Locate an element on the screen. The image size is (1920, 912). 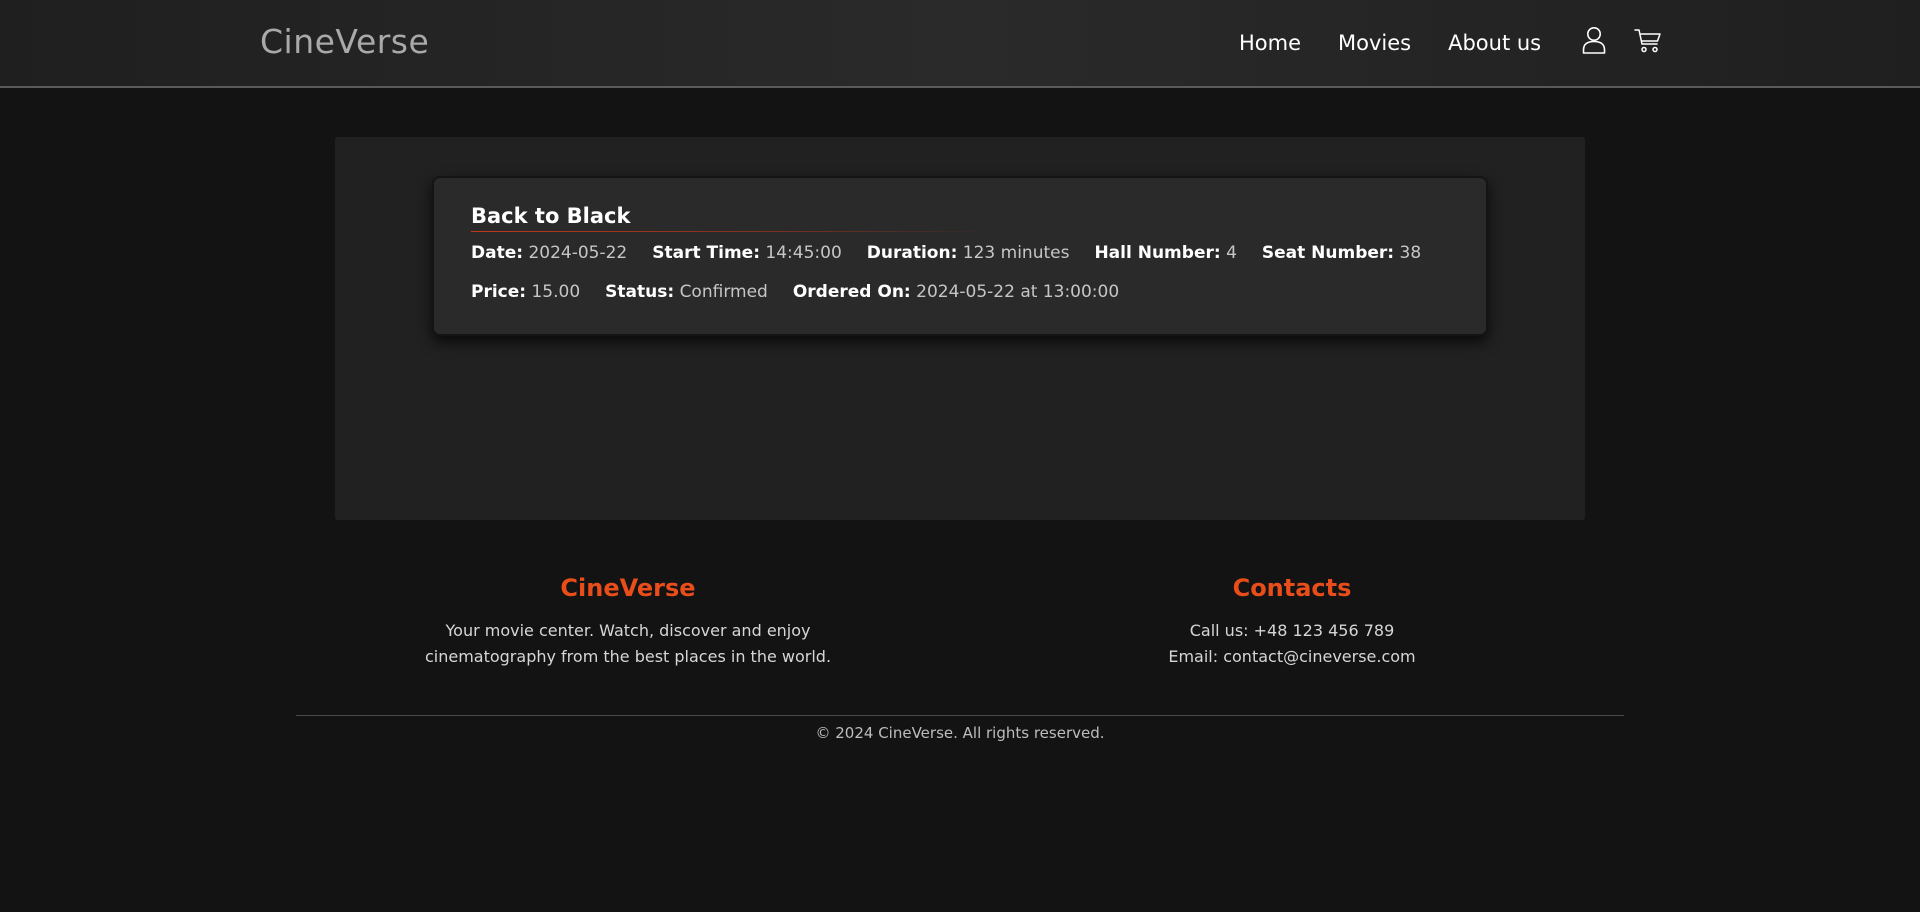
duration-value: 123 minutes is located at coordinates (1016, 253).